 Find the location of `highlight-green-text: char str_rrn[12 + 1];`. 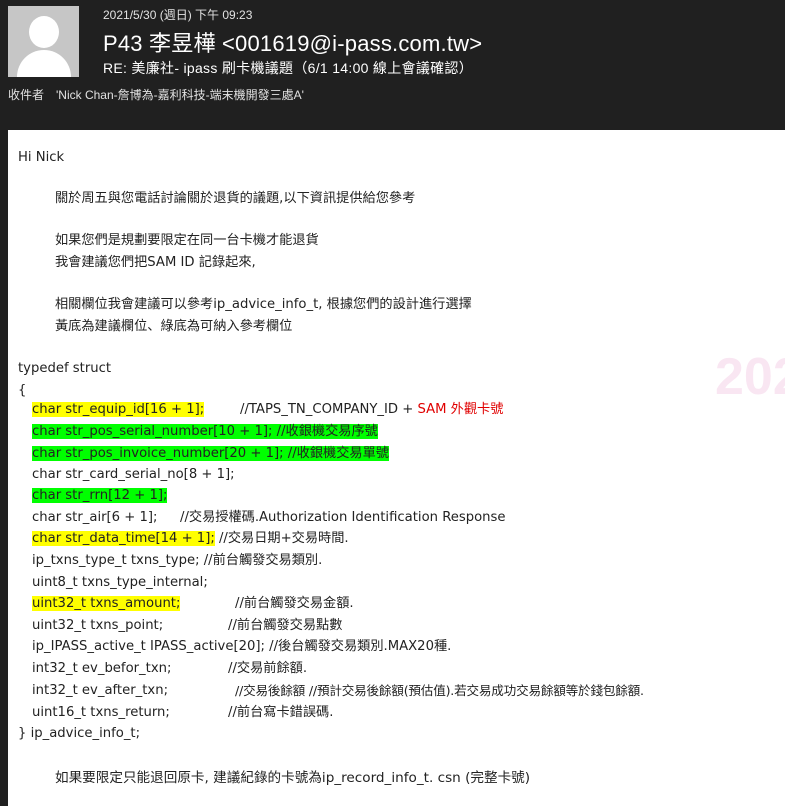

highlight-green-text: char str_rrn[12 + 1]; is located at coordinates (100, 495).